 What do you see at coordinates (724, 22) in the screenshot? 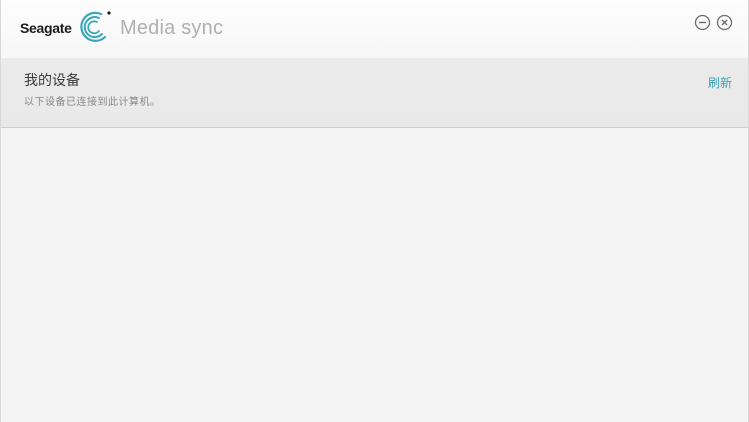
I see `close-icon` at bounding box center [724, 22].